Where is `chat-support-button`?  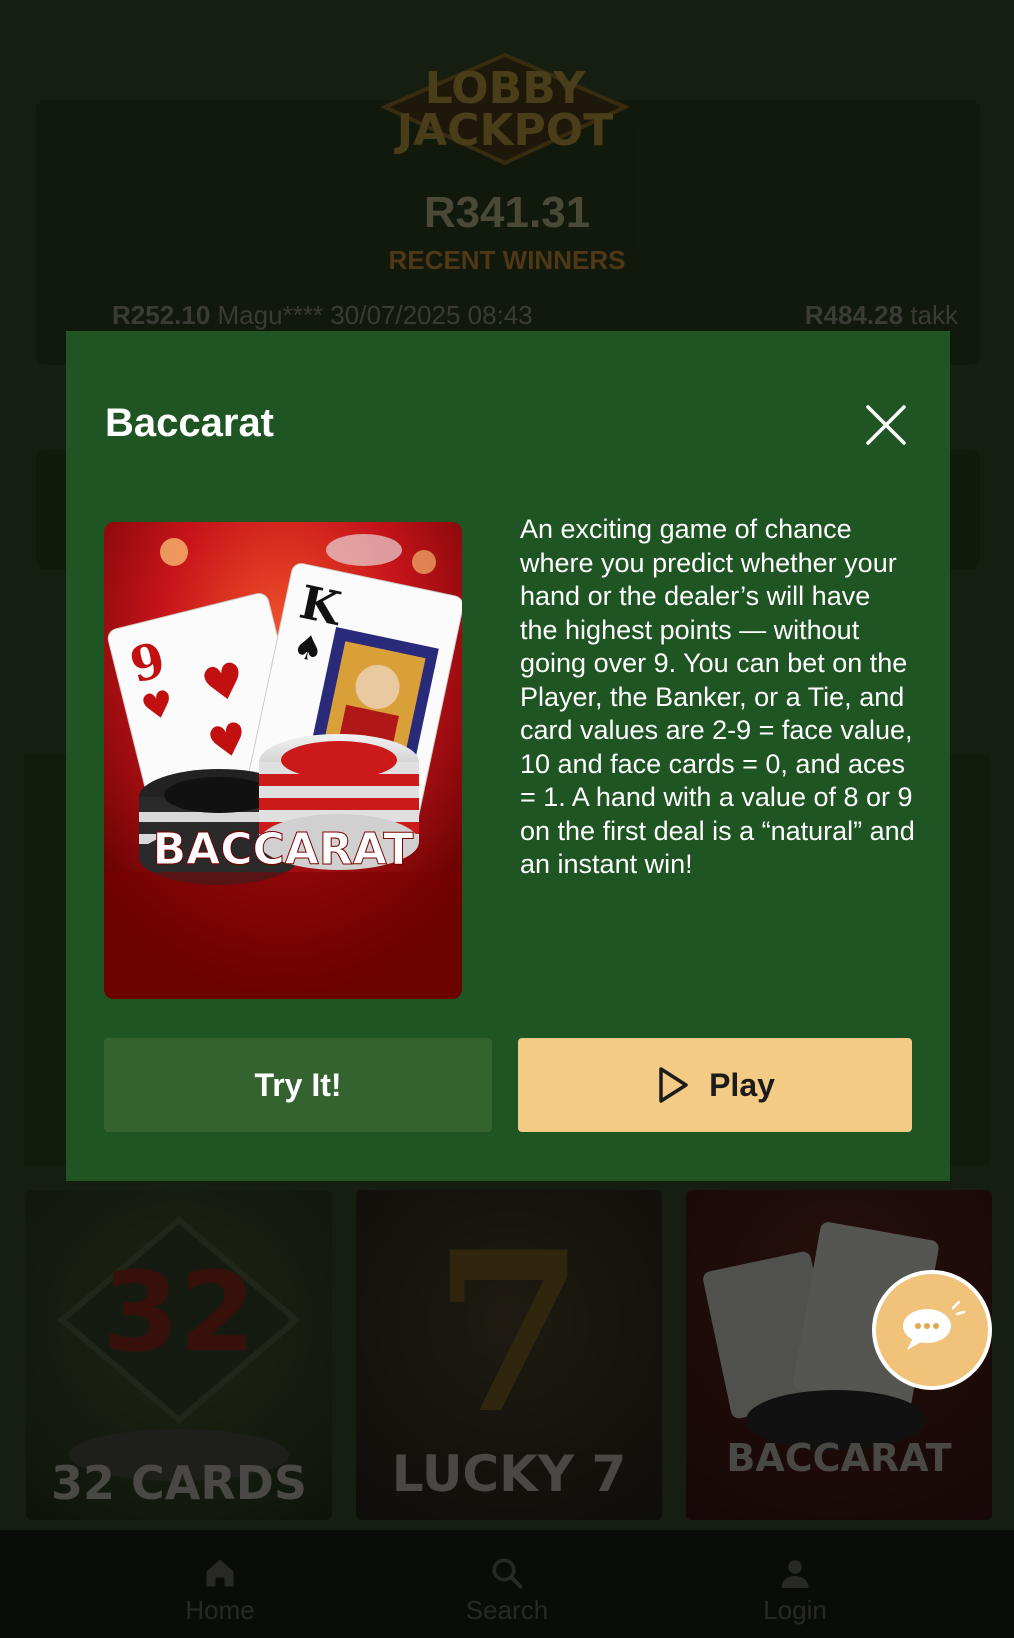 chat-support-button is located at coordinates (932, 1330).